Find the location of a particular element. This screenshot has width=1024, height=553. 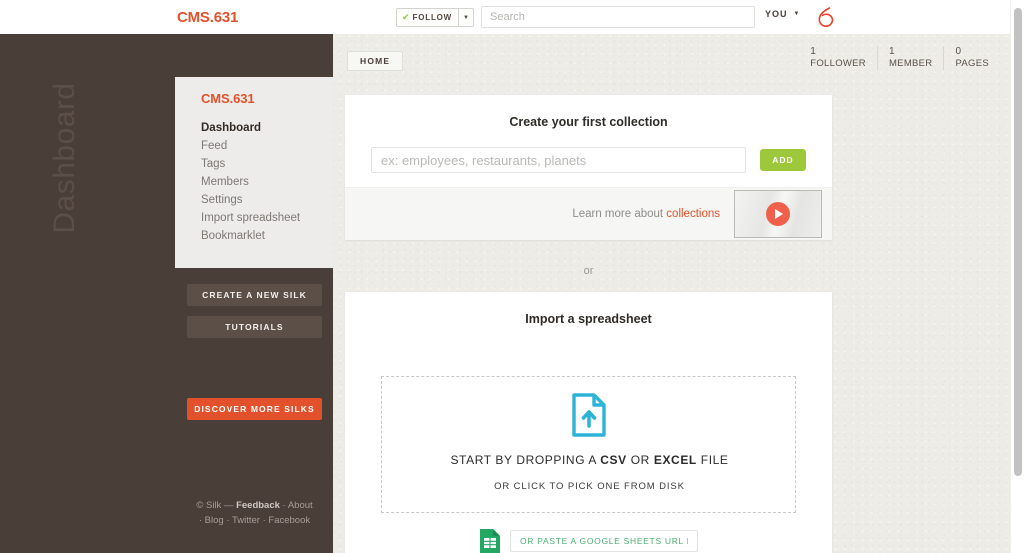

drop-text-b: OR is located at coordinates (640, 460).